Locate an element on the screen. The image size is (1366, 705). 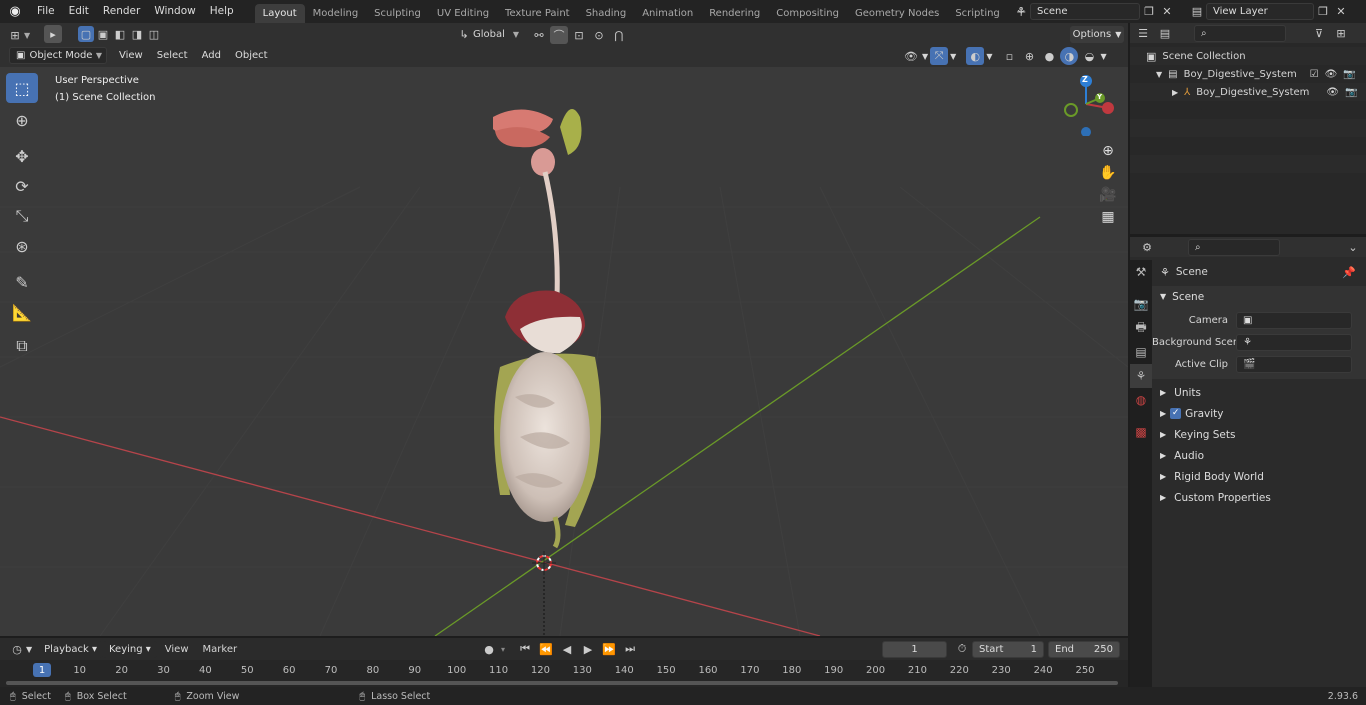
tab-uv-editing: UV Editing is located at coordinates (463, 13).